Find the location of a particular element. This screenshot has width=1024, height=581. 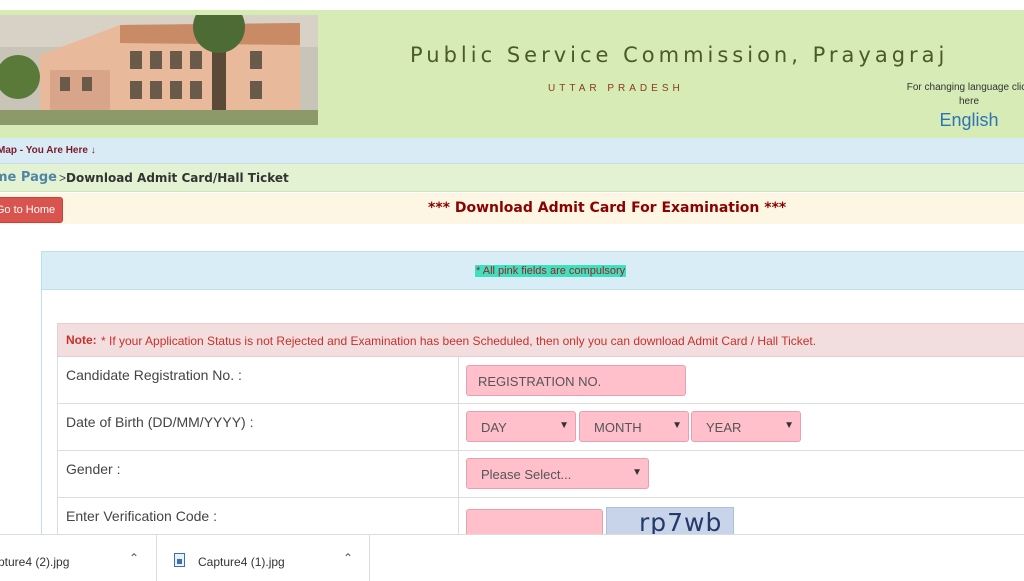

breadcrumb-current: Download Admit Card/Hall Ticket is located at coordinates (177, 178).